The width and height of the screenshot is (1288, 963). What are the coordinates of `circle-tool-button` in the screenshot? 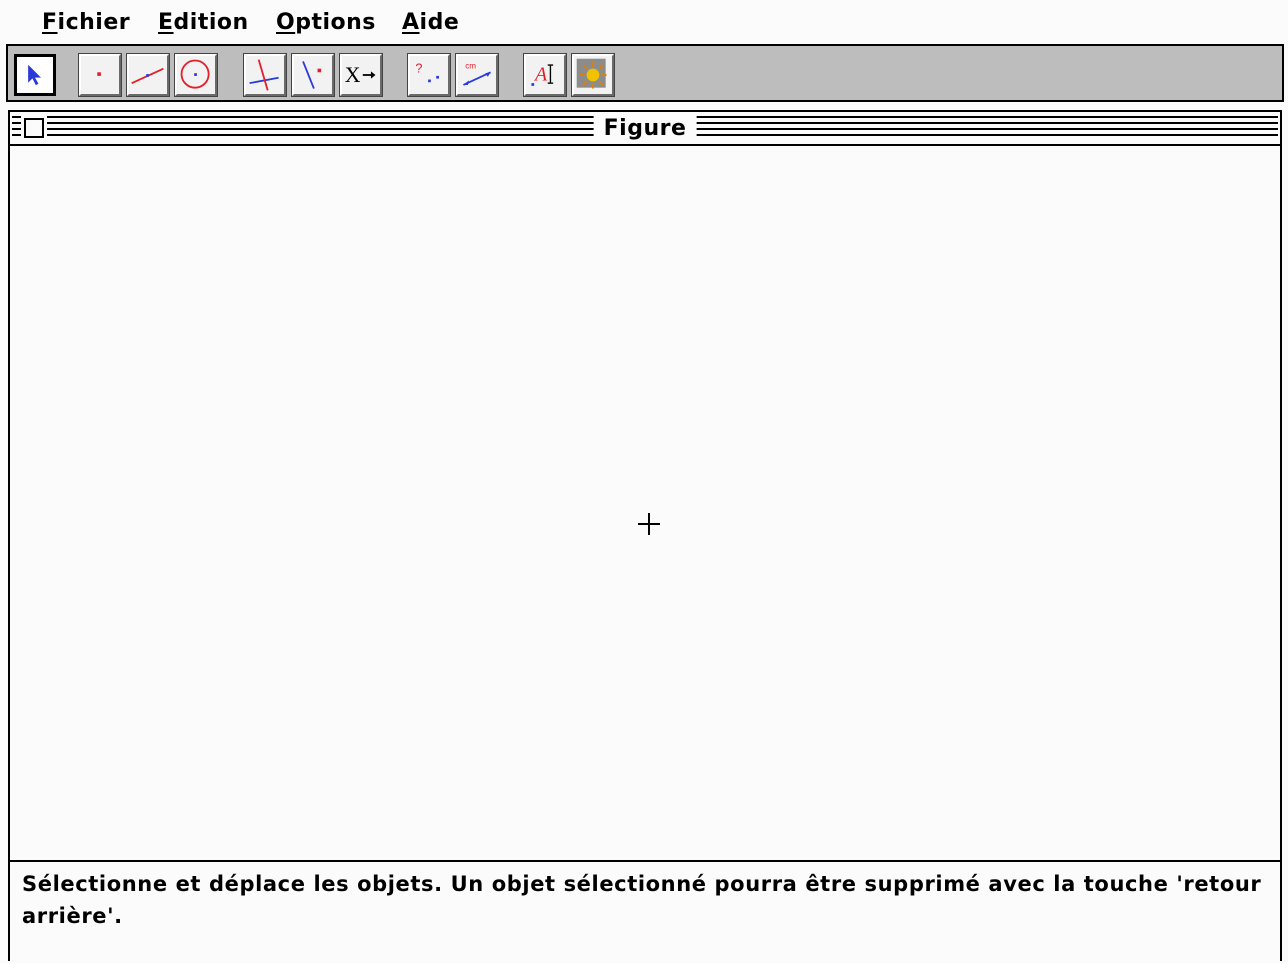 It's located at (196, 75).